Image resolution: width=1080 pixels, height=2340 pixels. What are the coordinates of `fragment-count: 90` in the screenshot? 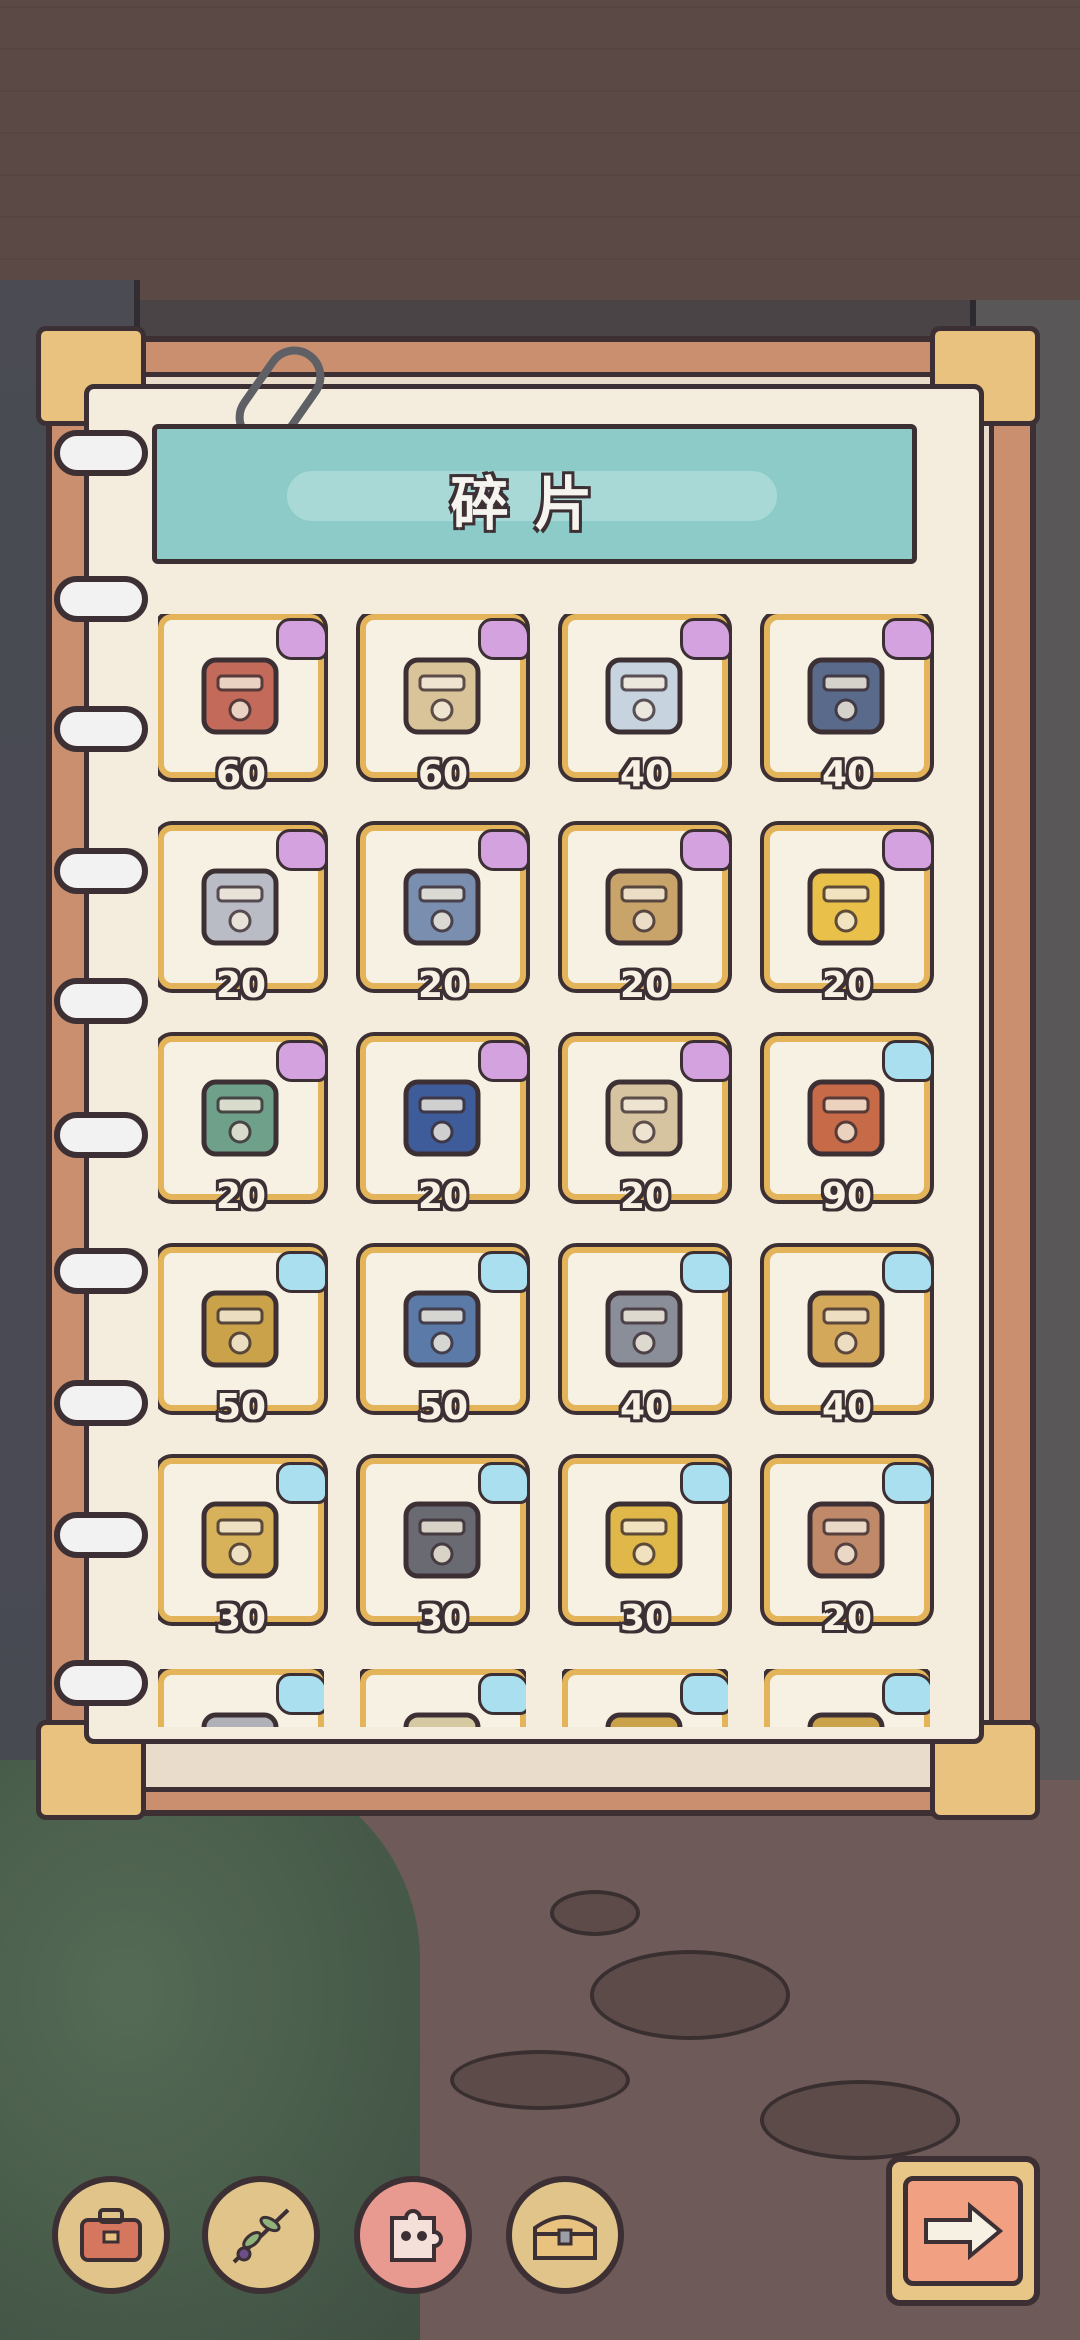 It's located at (847, 1196).